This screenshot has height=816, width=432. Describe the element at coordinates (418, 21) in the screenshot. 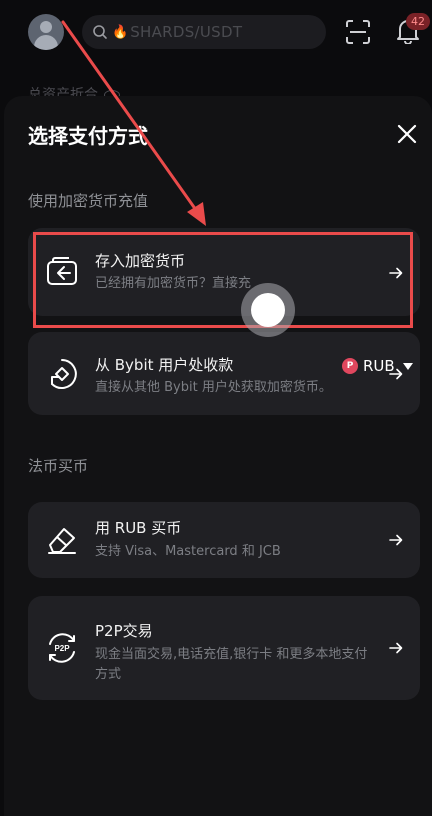

I see `notification-badge: 42` at that location.